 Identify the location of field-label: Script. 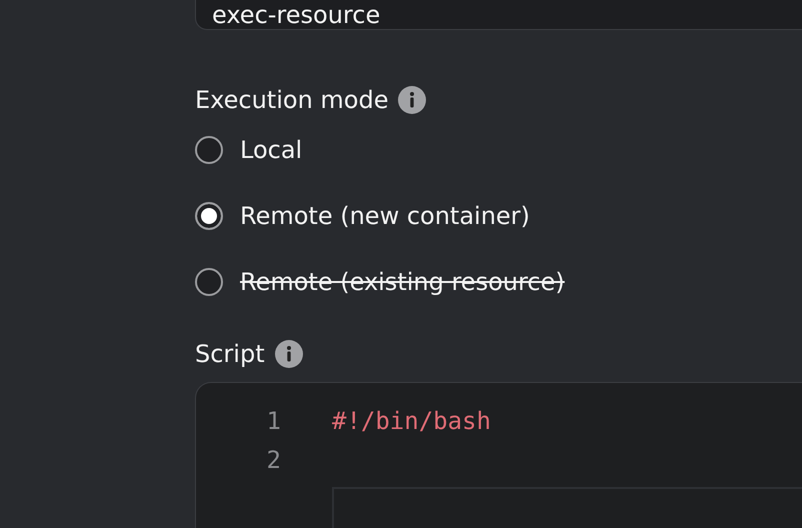
(230, 354).